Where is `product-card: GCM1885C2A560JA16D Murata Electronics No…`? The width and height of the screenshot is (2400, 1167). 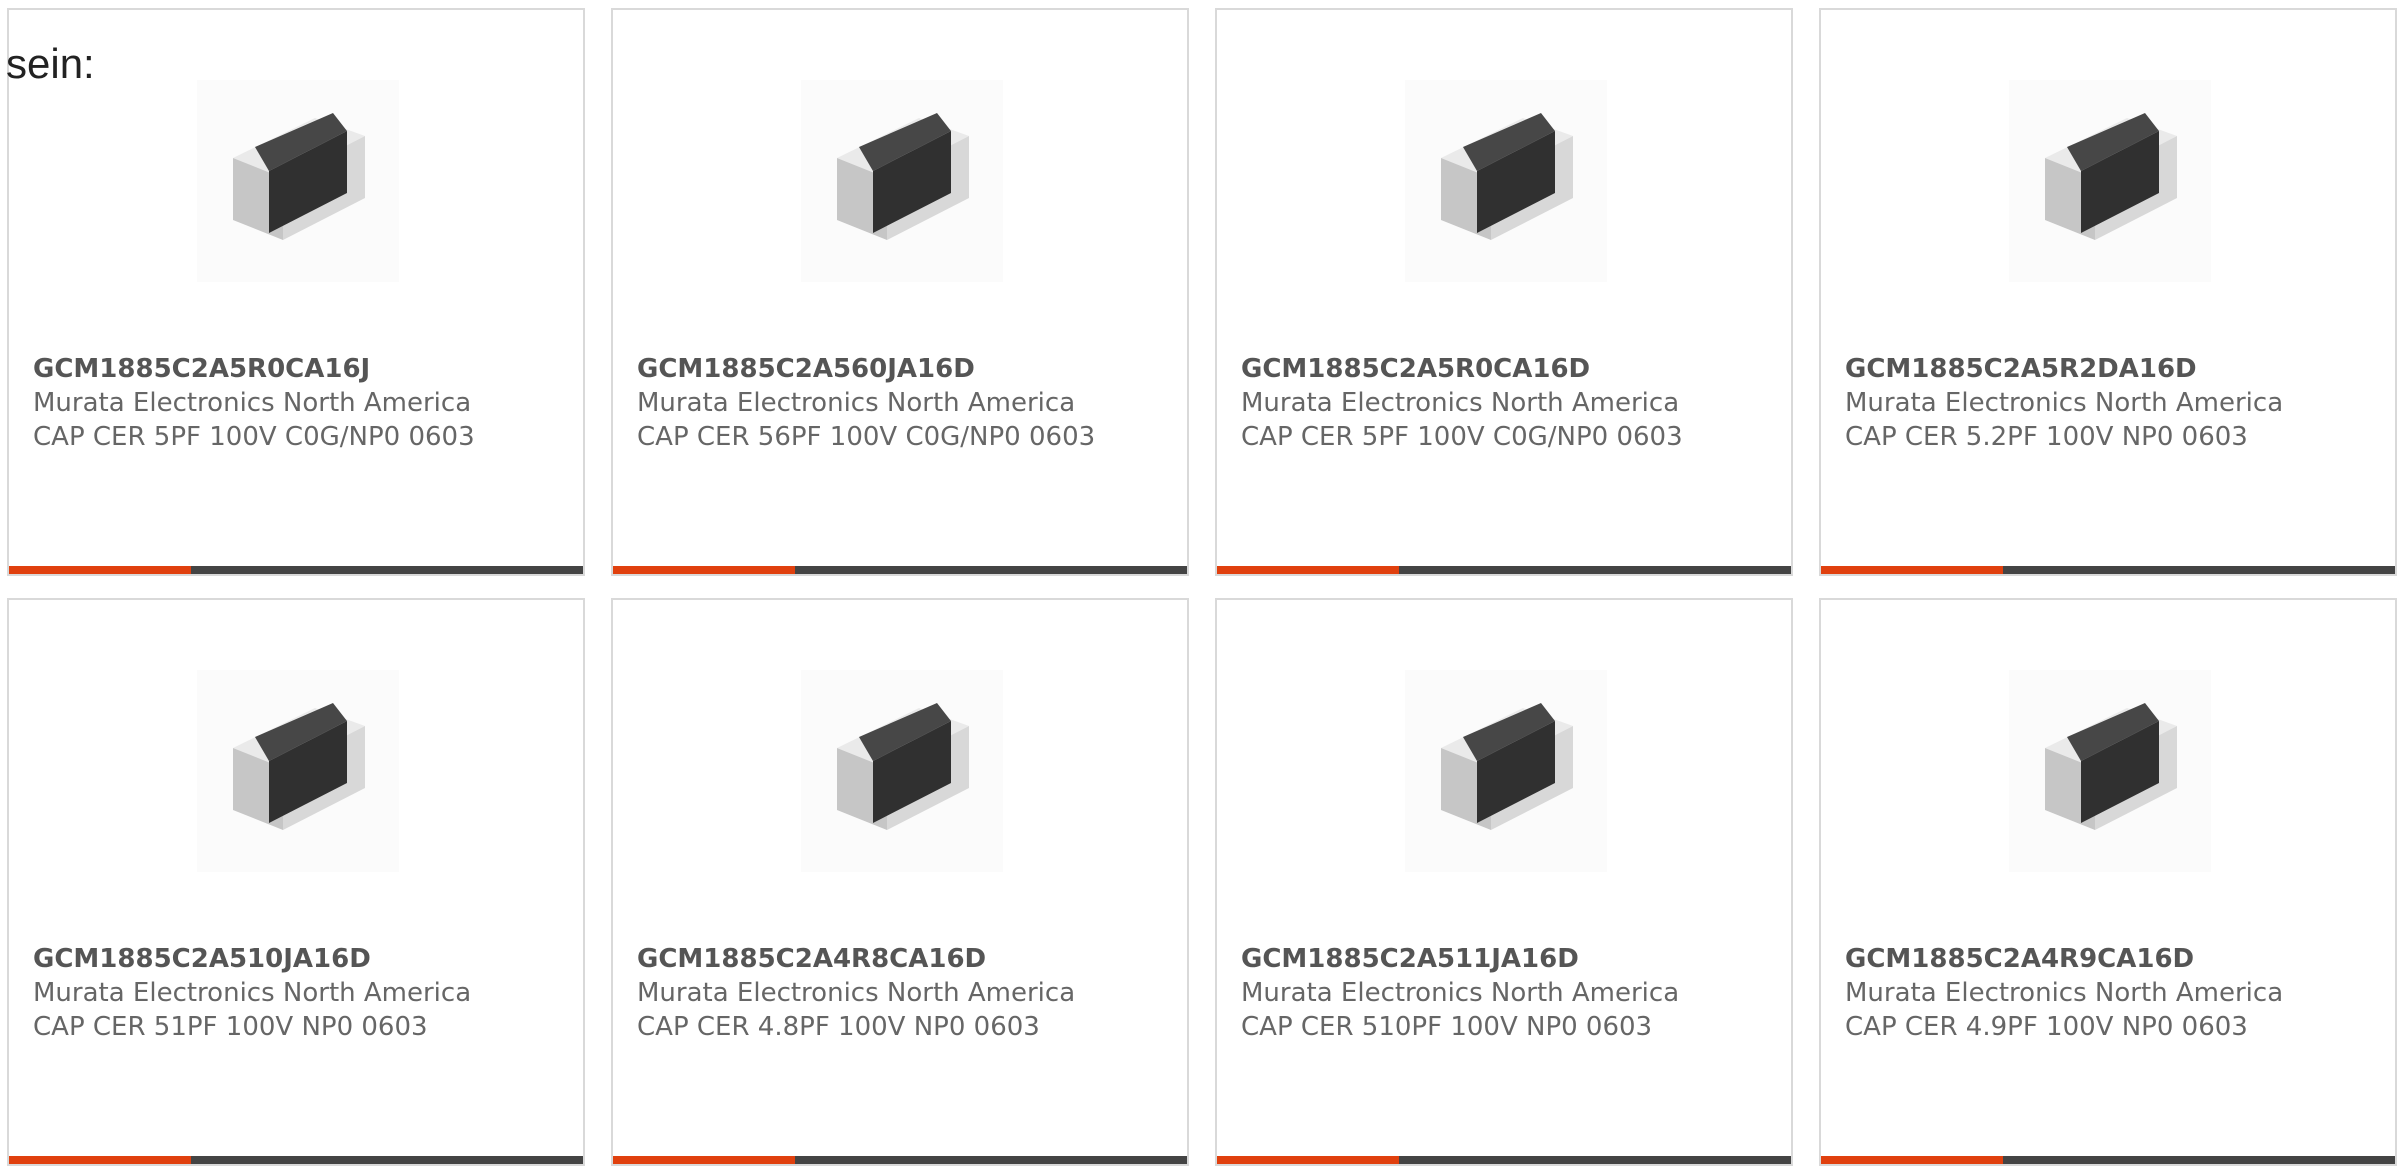 product-card: GCM1885C2A560JA16D Murata Electronics No… is located at coordinates (900, 292).